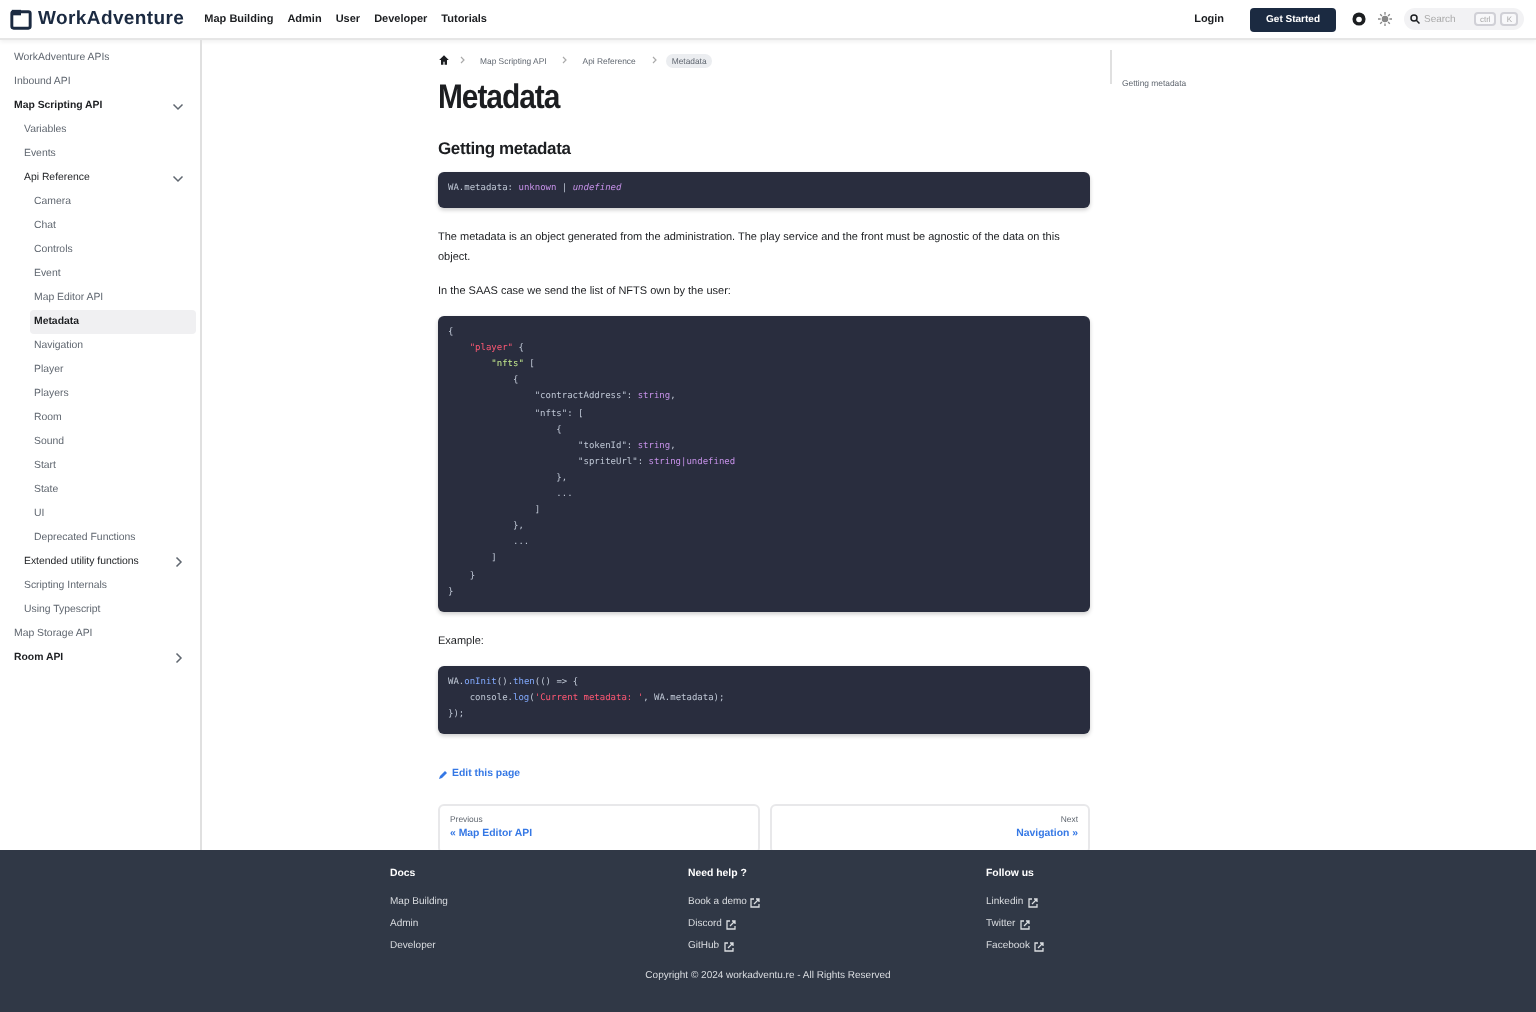 The image size is (1536, 1012). I want to click on logo-icon, so click(21, 19).